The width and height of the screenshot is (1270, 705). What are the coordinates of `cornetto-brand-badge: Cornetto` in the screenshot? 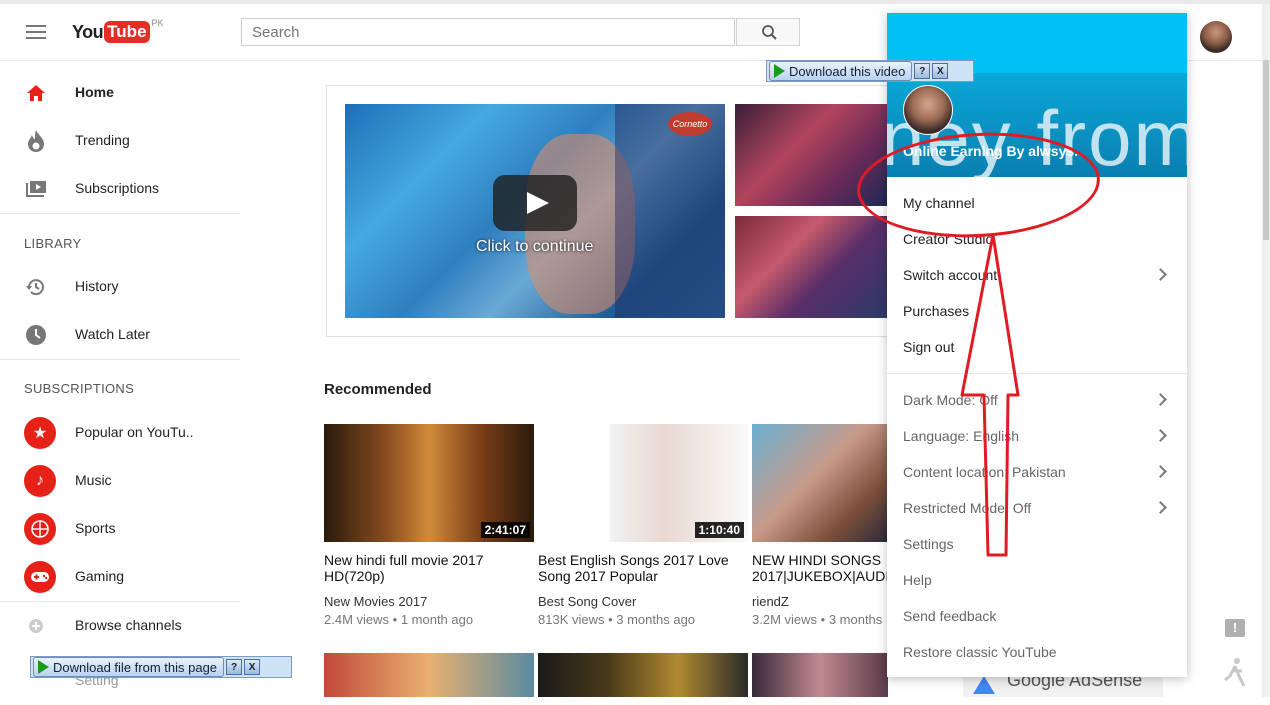 It's located at (690, 124).